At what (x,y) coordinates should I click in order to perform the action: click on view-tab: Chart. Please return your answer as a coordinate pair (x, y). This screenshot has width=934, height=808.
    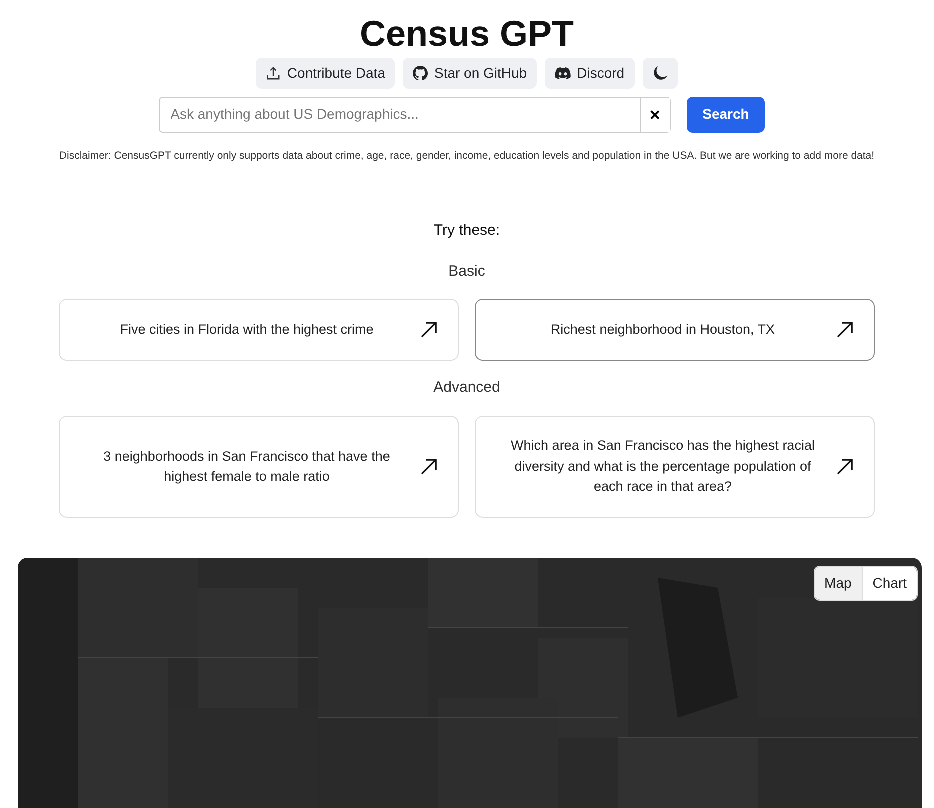
    Looking at the image, I should click on (889, 583).